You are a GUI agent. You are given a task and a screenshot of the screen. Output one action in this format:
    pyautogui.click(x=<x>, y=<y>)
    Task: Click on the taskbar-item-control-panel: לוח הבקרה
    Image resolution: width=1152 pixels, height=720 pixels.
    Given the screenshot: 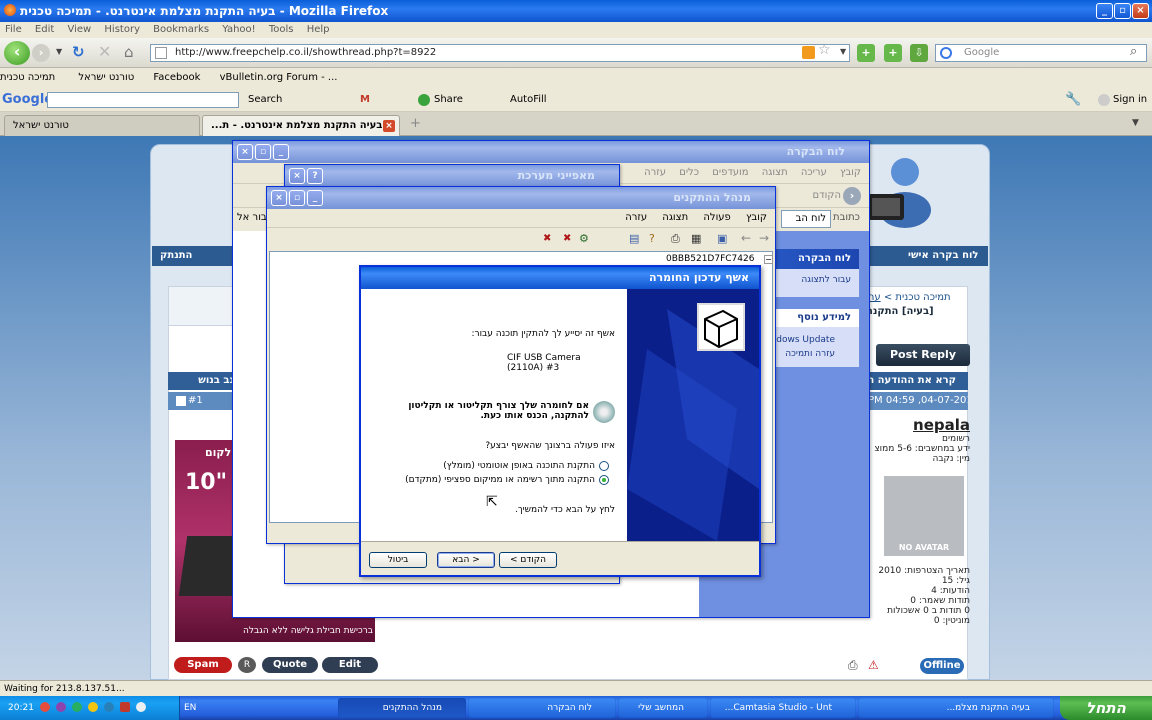 What is the action you would take?
    pyautogui.click(x=542, y=708)
    